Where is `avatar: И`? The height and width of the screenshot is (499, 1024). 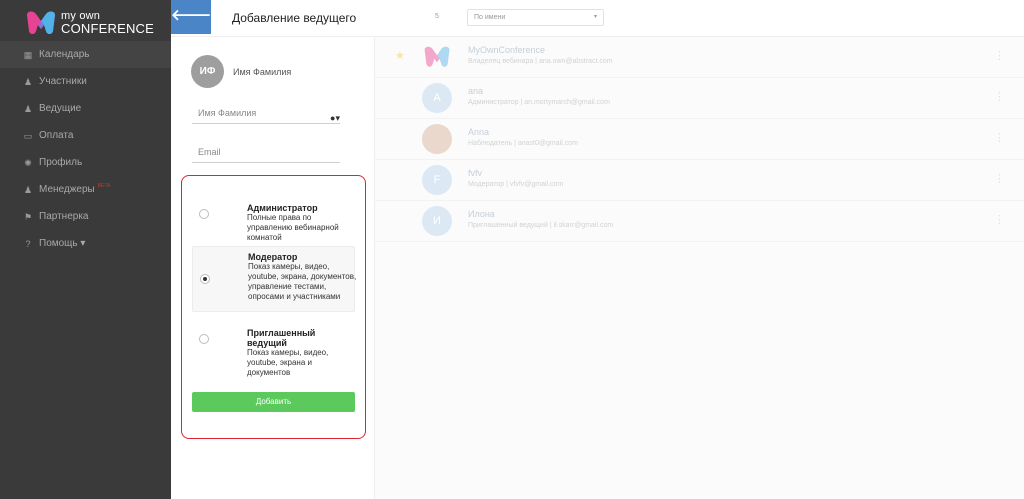 avatar: И is located at coordinates (437, 221).